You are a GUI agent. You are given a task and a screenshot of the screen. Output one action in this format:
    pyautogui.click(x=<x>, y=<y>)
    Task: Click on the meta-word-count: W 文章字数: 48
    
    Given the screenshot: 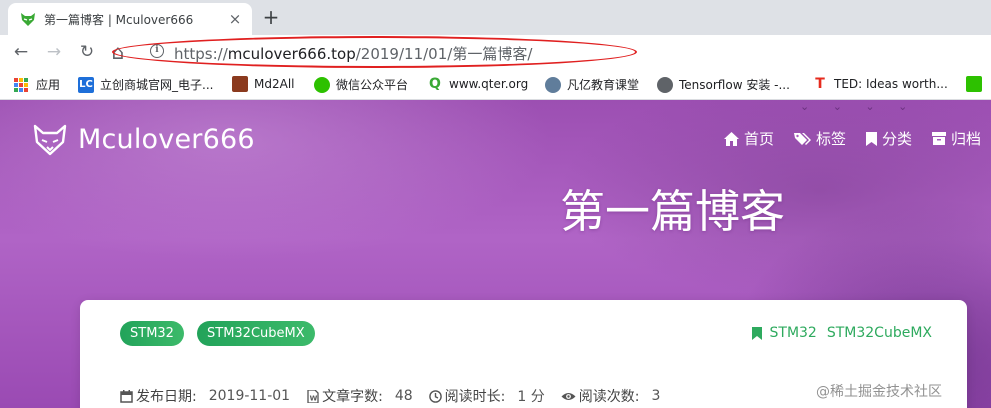 What is the action you would take?
    pyautogui.click(x=359, y=396)
    